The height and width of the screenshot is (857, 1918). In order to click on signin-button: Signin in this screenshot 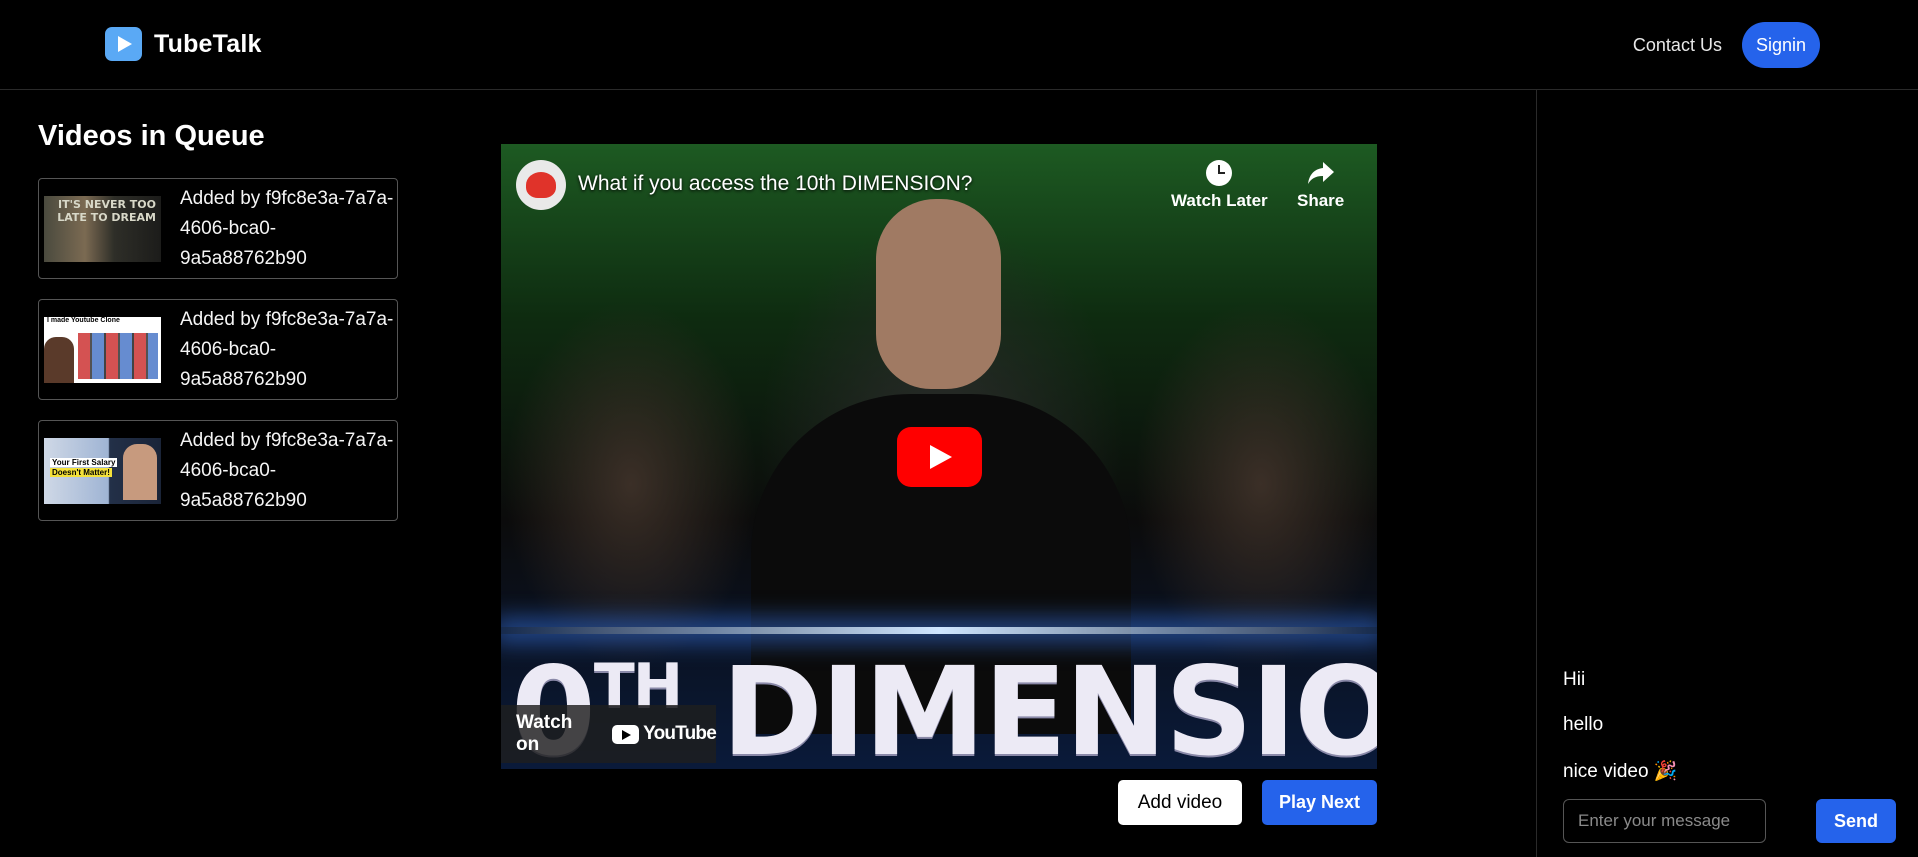, I will do `click(1780, 45)`.